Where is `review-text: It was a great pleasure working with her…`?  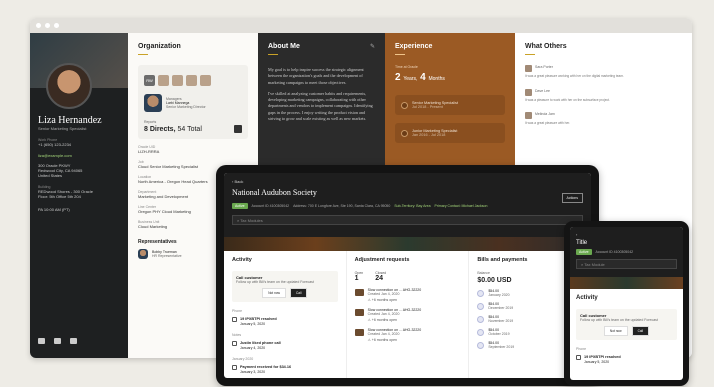
review-text: It was a great pleasure working with her… is located at coordinates (574, 76).